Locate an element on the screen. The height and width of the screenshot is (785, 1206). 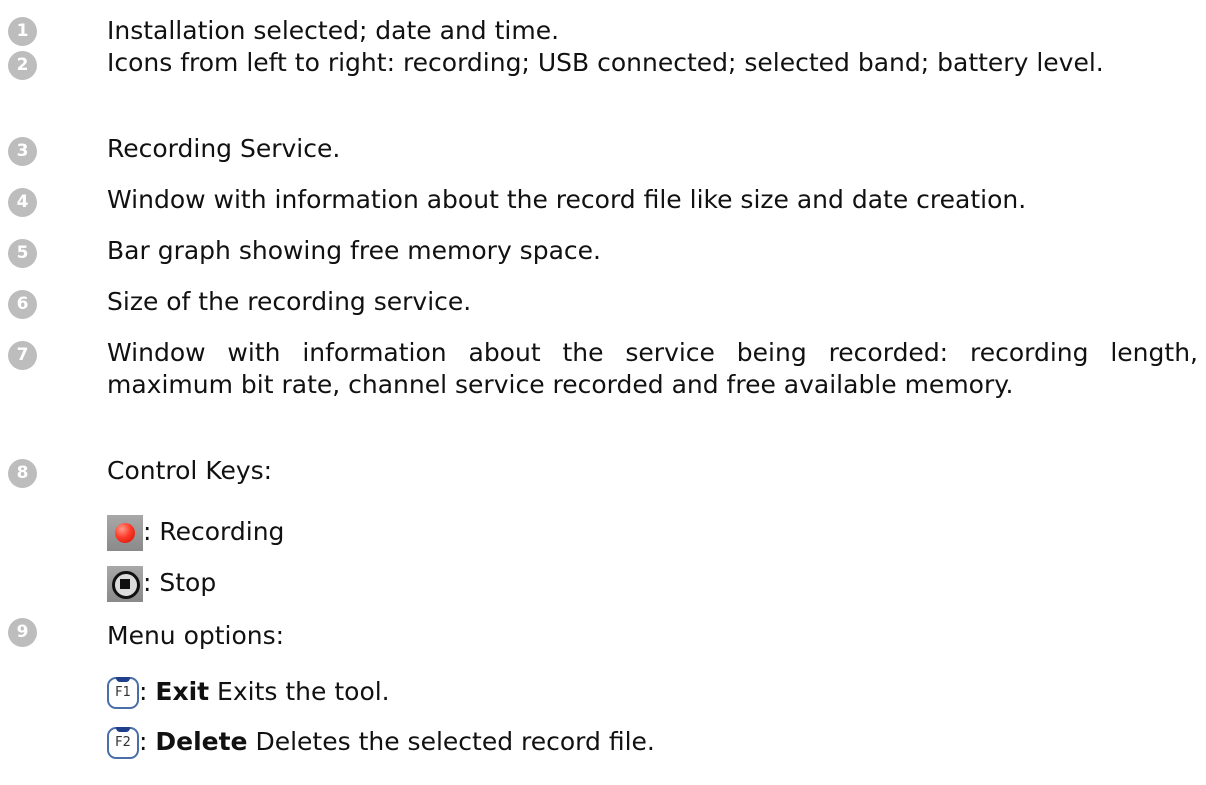
item-text: Installation selected; date and time. is located at coordinates (333, 30).